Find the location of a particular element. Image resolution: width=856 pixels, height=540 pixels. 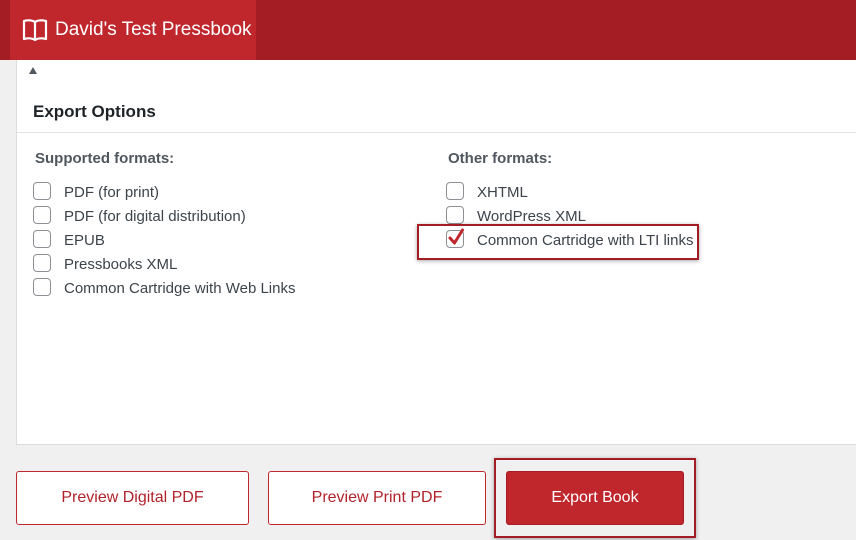

format-label: WordPress XML is located at coordinates (531, 216).